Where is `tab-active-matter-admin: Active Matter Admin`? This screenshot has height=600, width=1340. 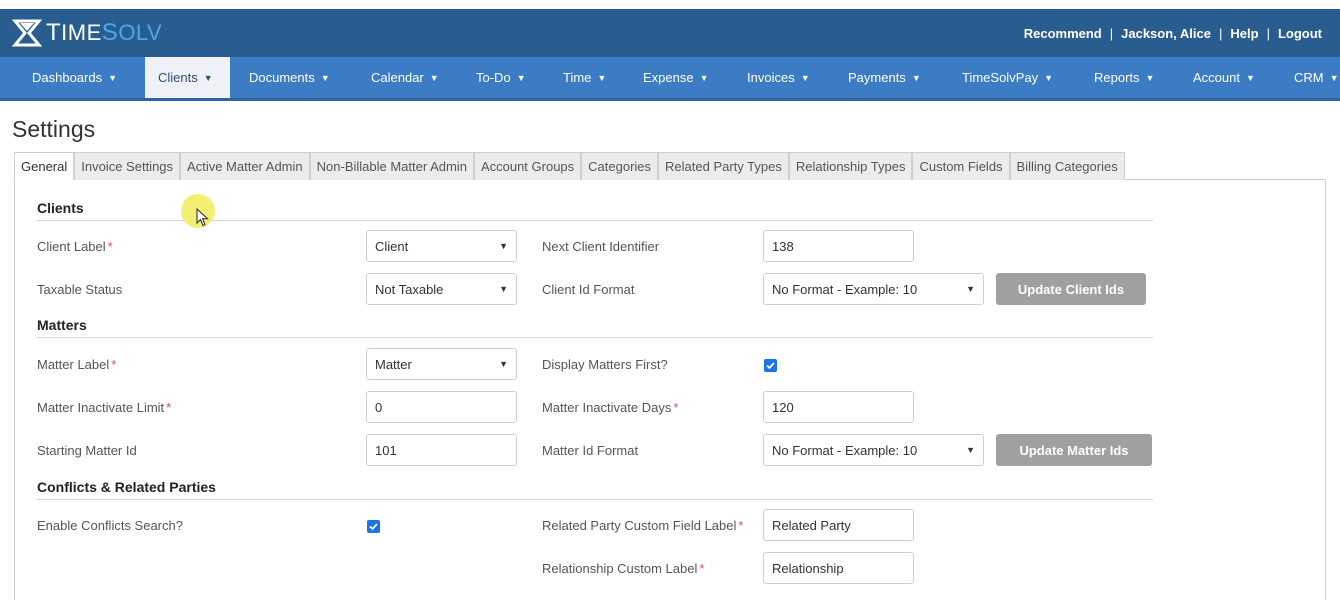
tab-active-matter-admin: Active Matter Admin is located at coordinates (245, 166).